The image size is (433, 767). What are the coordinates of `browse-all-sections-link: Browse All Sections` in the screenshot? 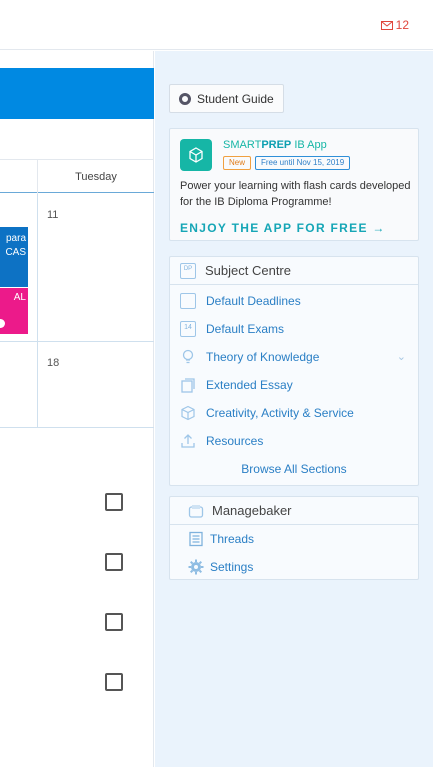 It's located at (294, 469).